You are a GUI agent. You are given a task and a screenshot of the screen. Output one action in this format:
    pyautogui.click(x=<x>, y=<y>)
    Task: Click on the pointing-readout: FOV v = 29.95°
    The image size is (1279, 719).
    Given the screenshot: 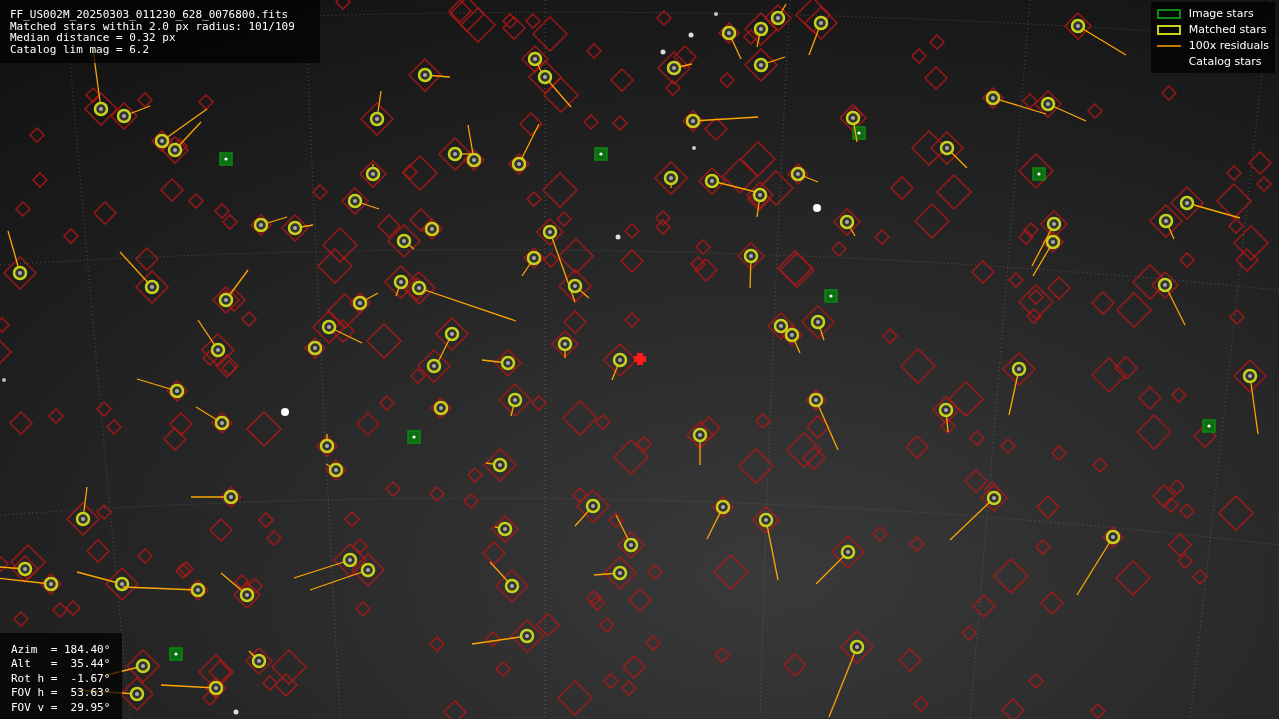 What is the action you would take?
    pyautogui.click(x=61, y=707)
    